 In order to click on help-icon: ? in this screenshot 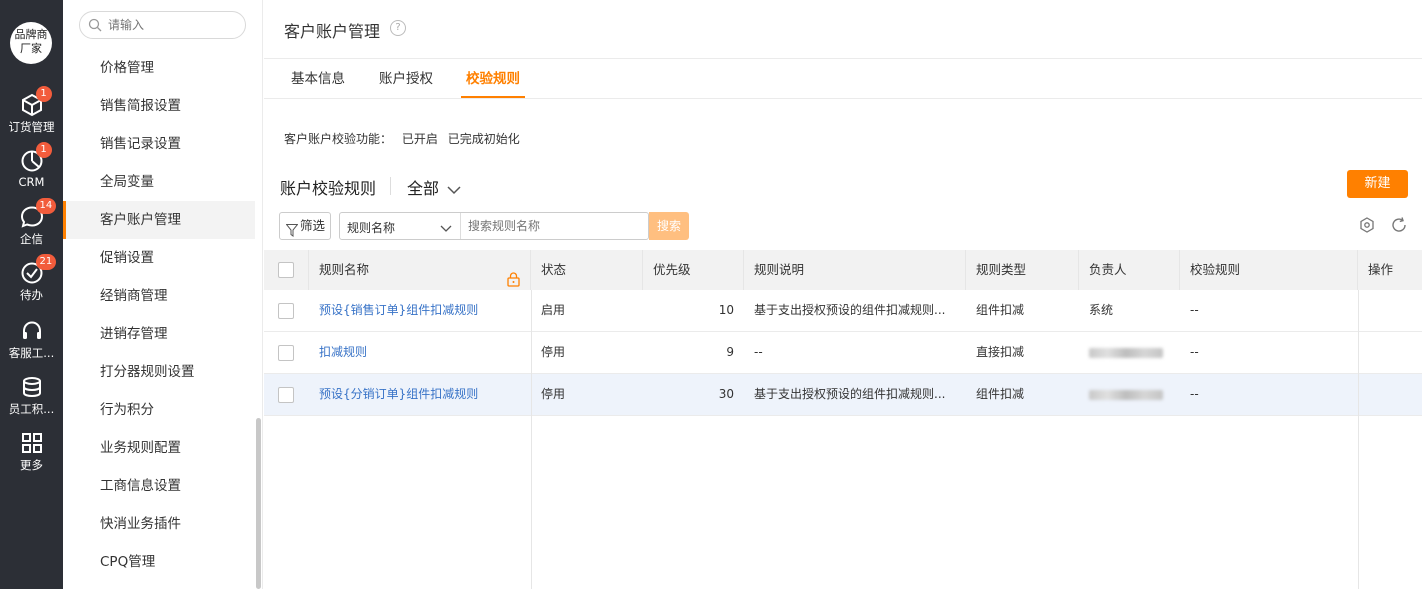, I will do `click(398, 28)`.